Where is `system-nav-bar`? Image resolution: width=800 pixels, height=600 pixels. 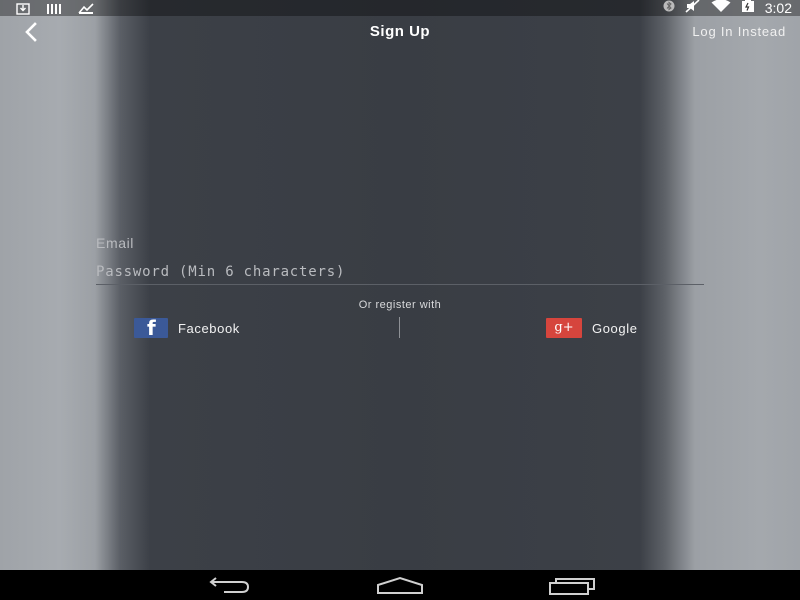 system-nav-bar is located at coordinates (400, 585).